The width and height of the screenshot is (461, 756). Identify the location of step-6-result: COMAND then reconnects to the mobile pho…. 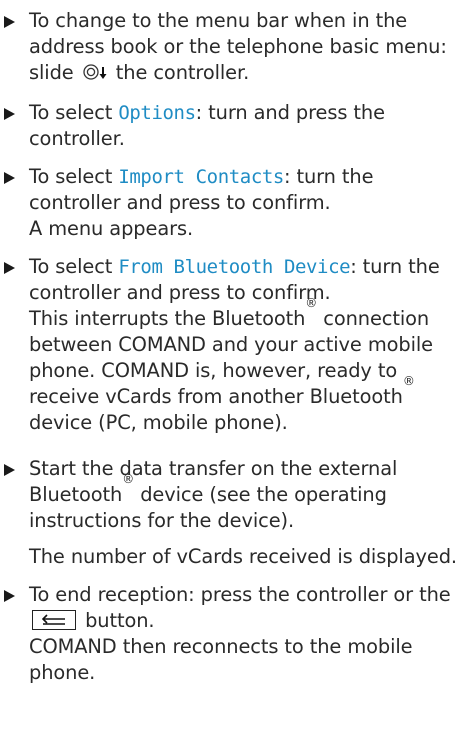
(221, 659).